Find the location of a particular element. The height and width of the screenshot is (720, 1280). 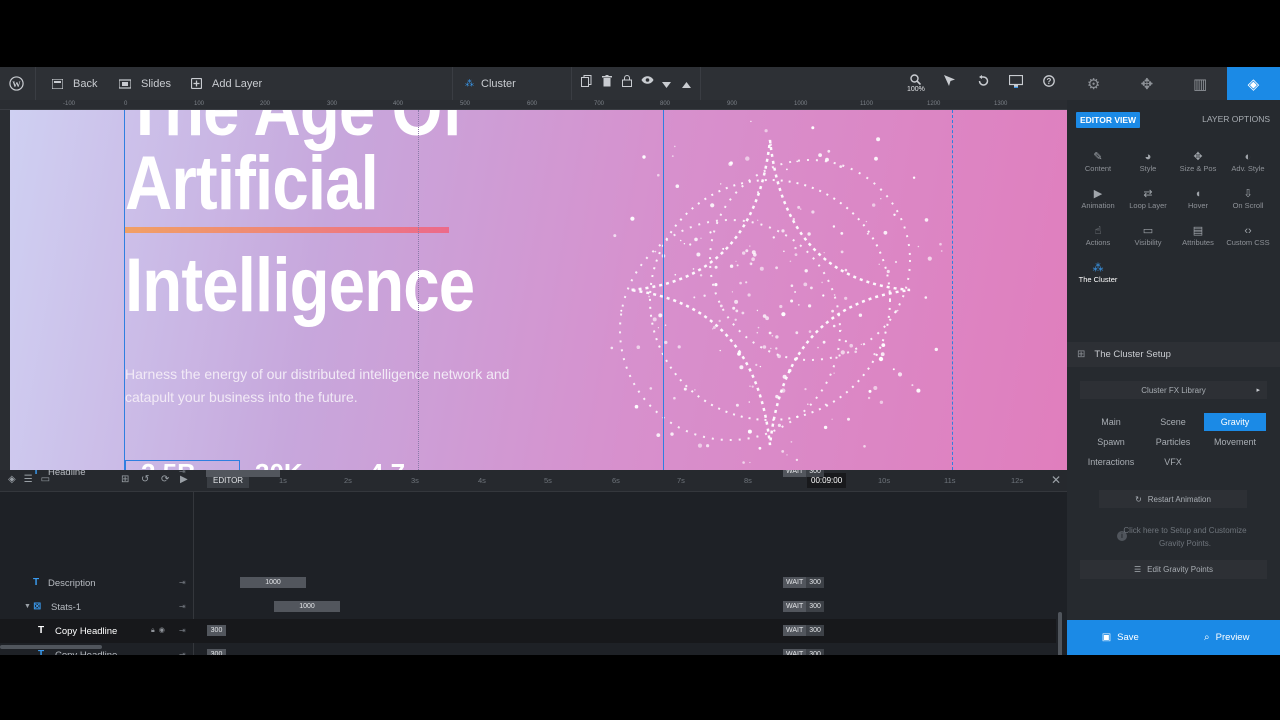

duplicate-icon is located at coordinates (589, 83).